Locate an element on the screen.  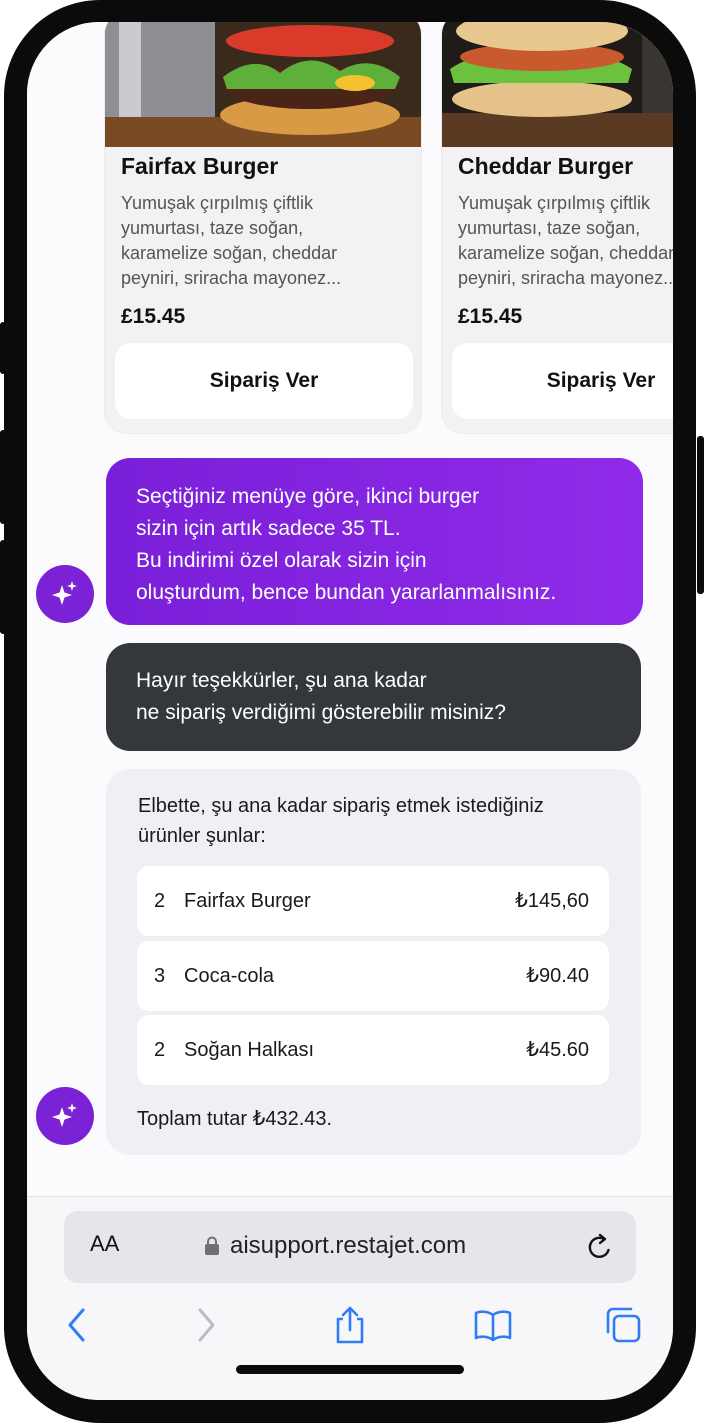
order-item-row: 3 Coca-cola ₺90.40 is located at coordinates (373, 976).